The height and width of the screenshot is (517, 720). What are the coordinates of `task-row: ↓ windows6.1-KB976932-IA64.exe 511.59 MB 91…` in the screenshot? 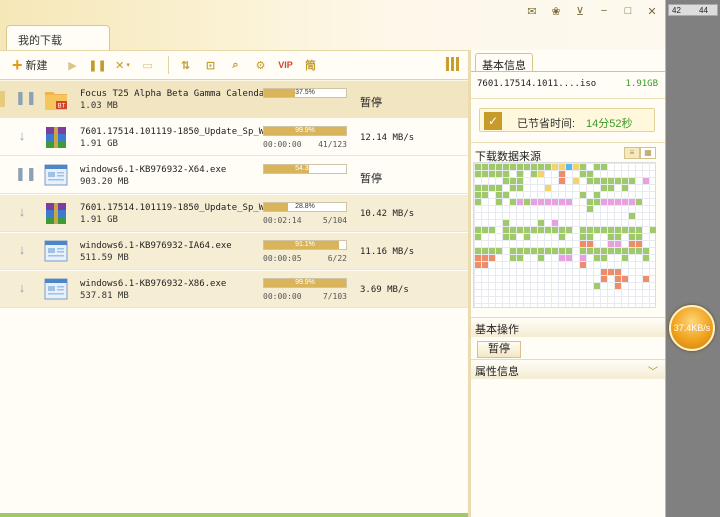 It's located at (234, 251).